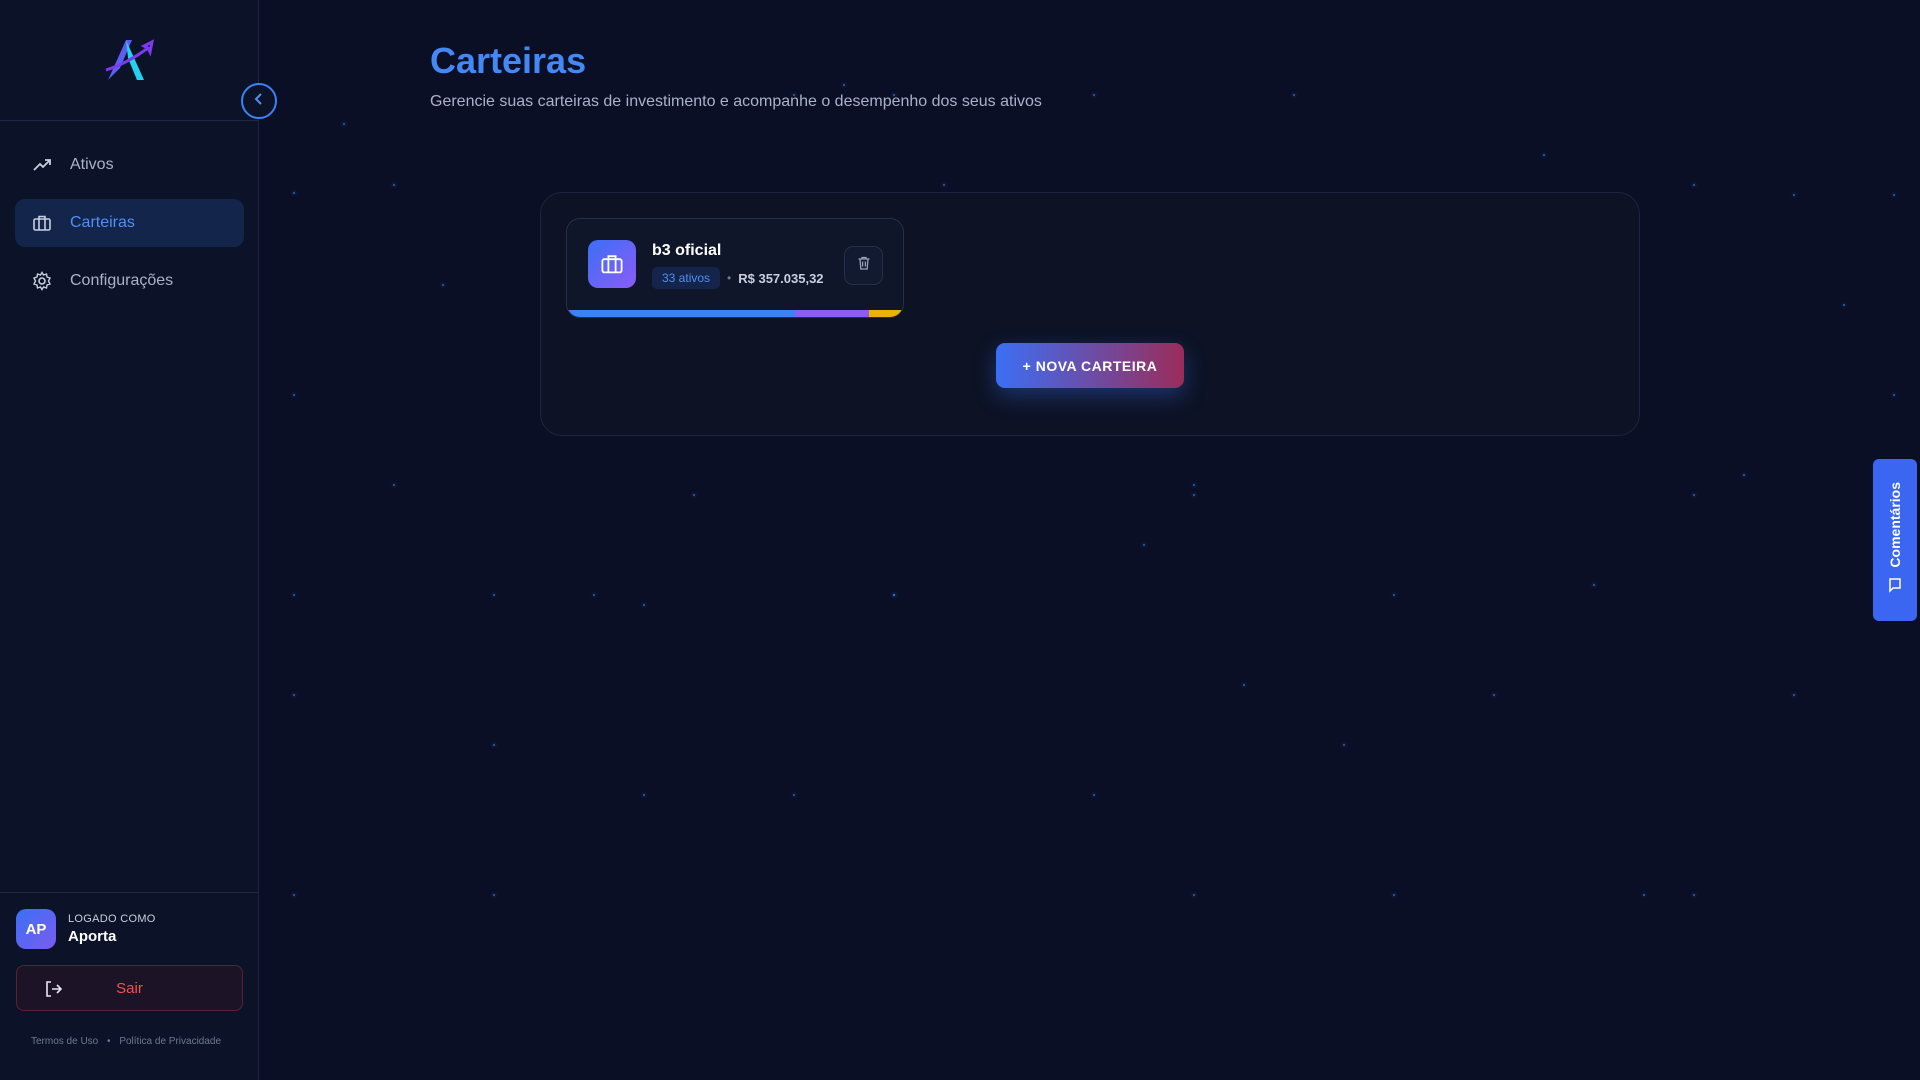 The height and width of the screenshot is (1080, 1920). I want to click on page-title: Carteiras, so click(508, 60).